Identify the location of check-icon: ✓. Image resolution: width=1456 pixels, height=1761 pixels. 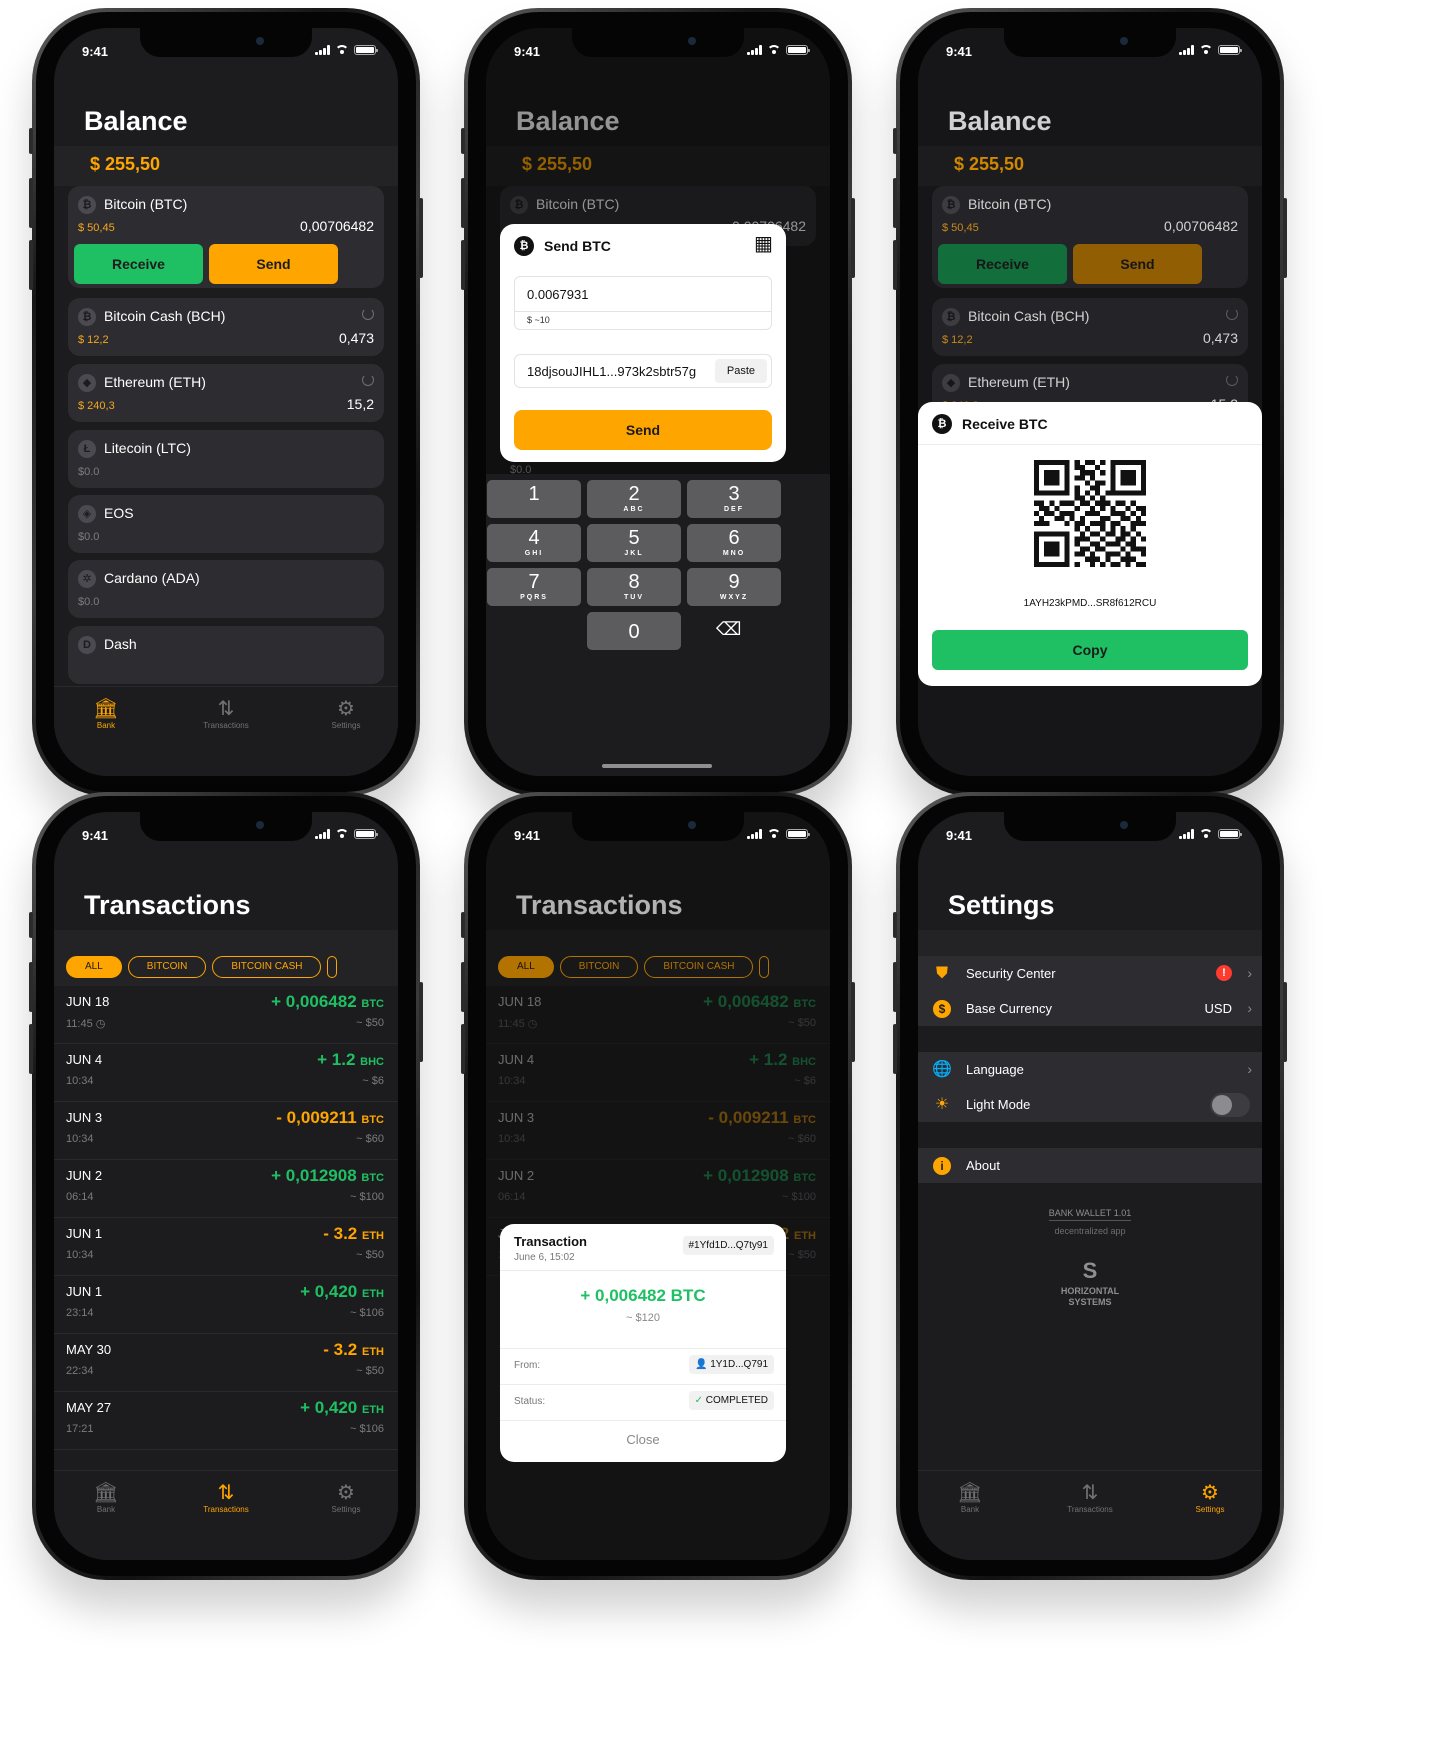
(698, 1400).